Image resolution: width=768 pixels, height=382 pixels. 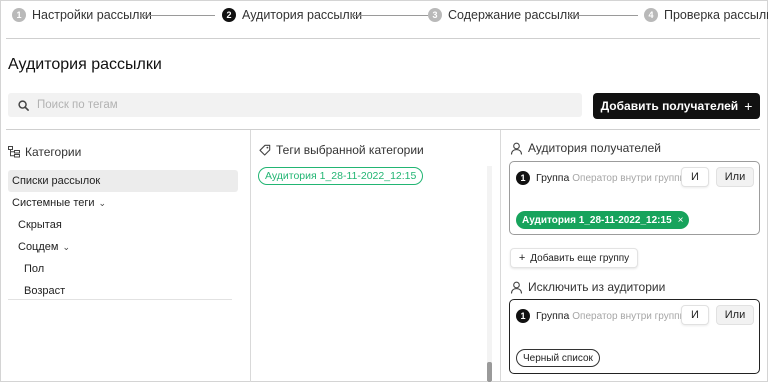 What do you see at coordinates (53, 203) in the screenshot?
I see `category-label: Системные теги` at bounding box center [53, 203].